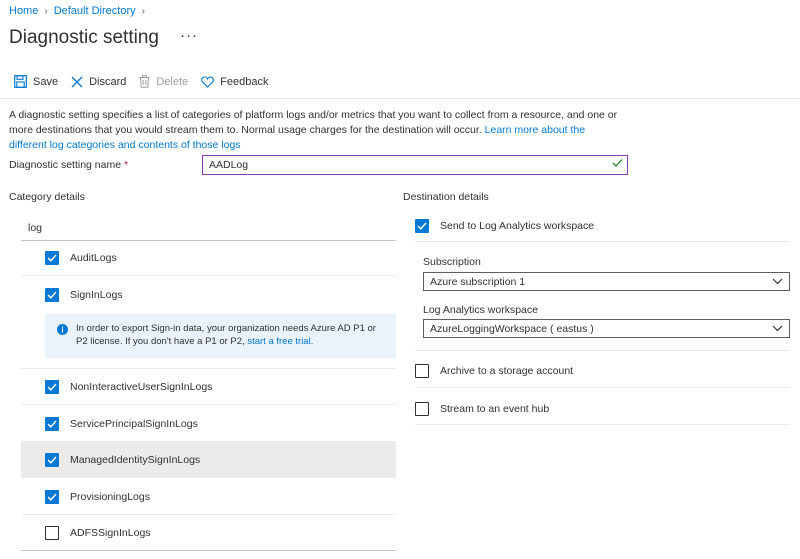 This screenshot has width=800, height=559. I want to click on workspace-dropdown: AzureLoggingWorkspace ( eastus ), so click(606, 328).